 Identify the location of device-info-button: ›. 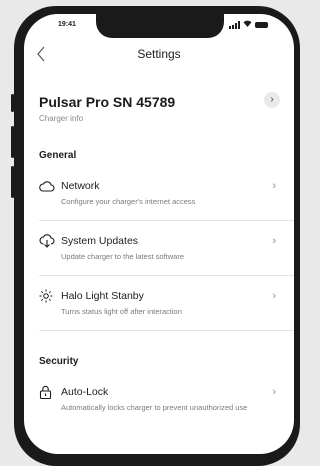
(272, 100).